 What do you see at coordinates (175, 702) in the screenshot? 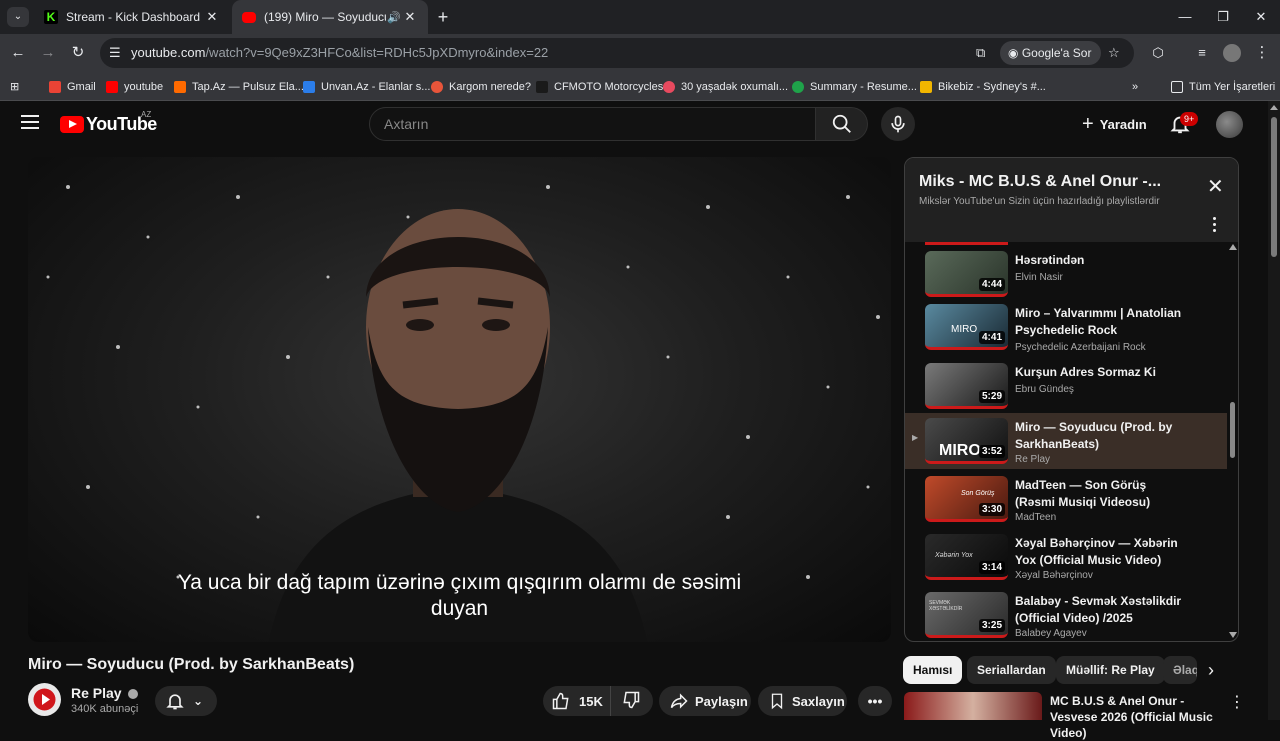
I see `bell-icon` at bounding box center [175, 702].